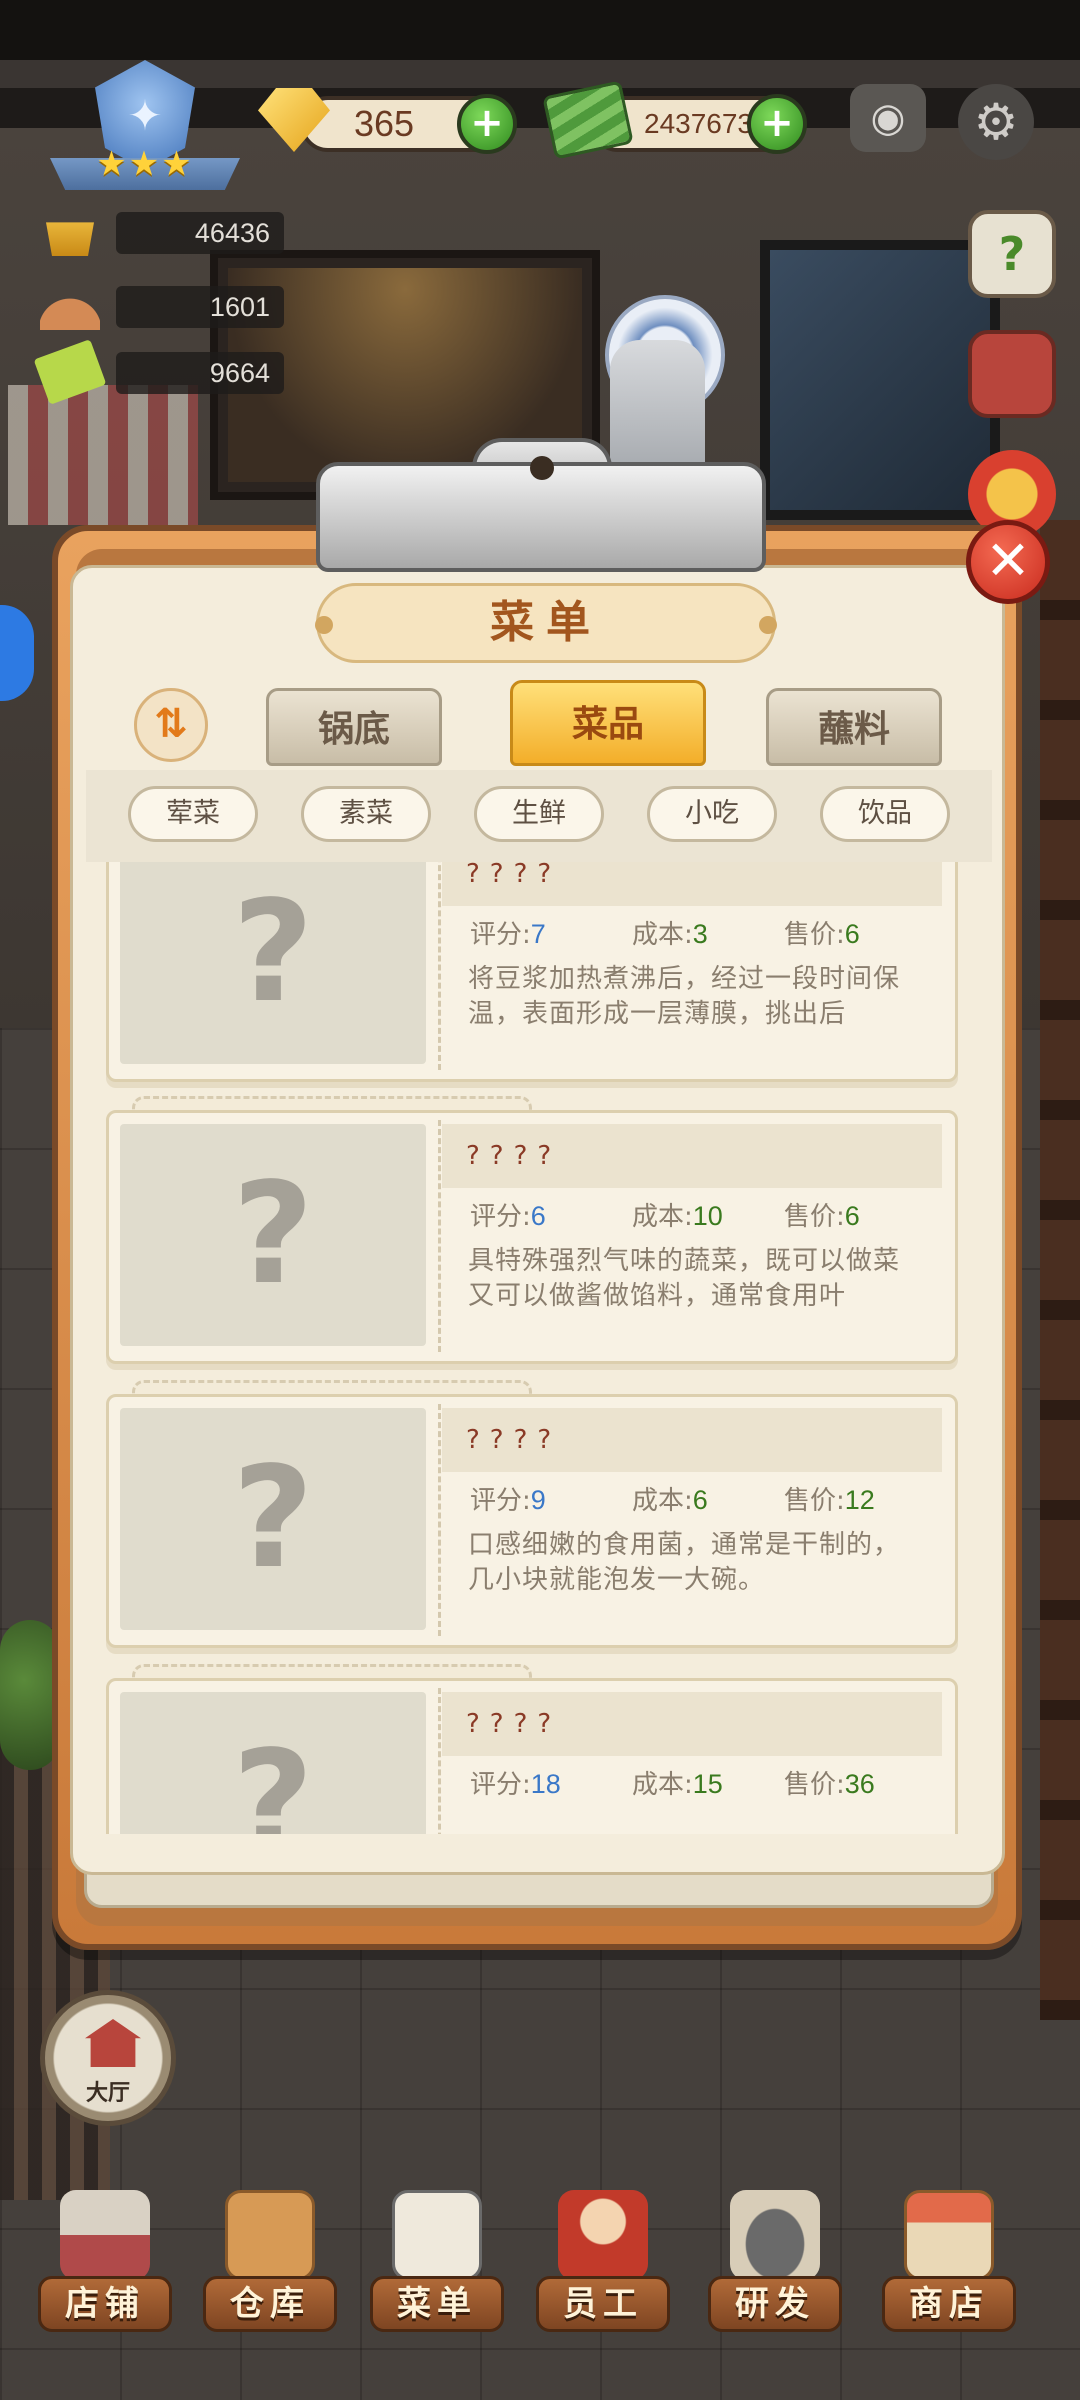 The image size is (1080, 2400). I want to click on hall-label: 大厅, so click(107, 2093).